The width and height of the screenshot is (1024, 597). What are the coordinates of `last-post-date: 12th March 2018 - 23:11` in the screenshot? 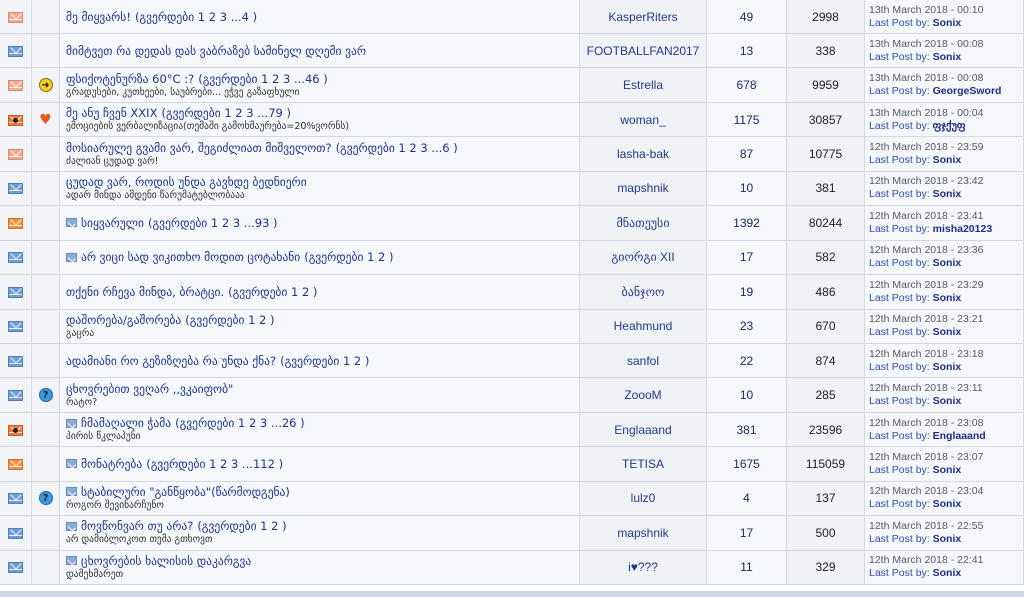 It's located at (946, 388).